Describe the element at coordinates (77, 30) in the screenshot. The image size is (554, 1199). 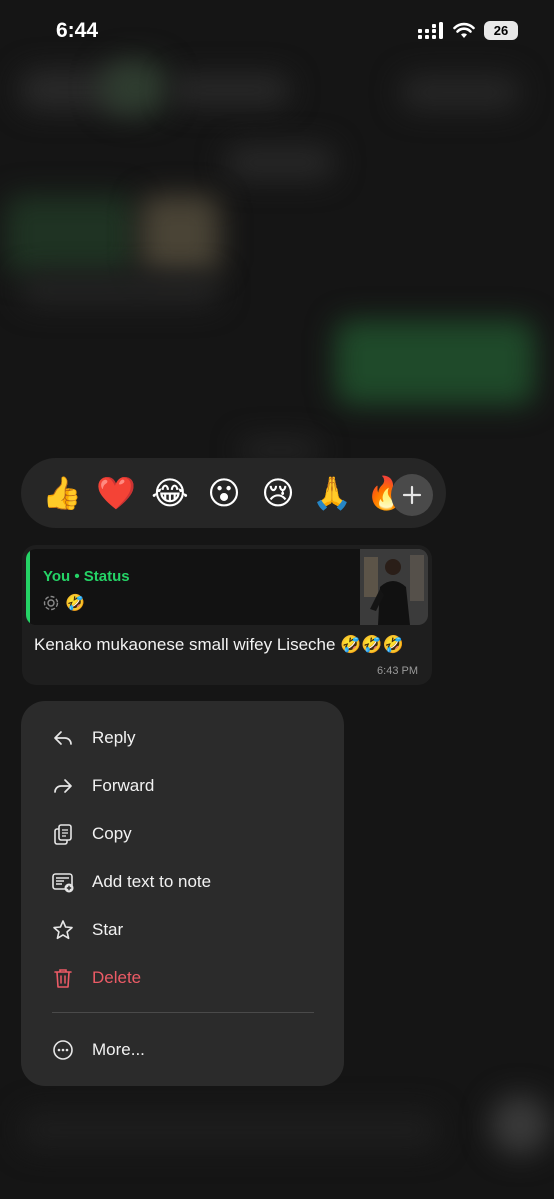
I see `status-time: 6:44` at that location.